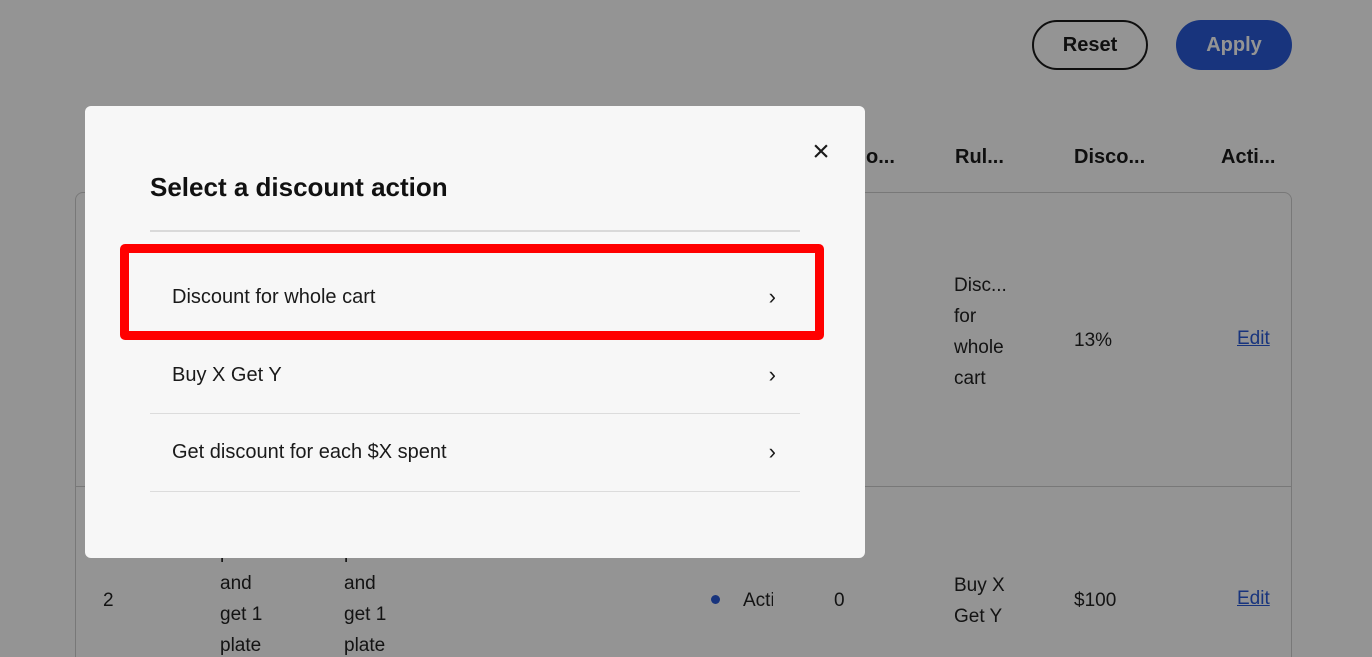 Image resolution: width=1372 pixels, height=657 pixels. Describe the element at coordinates (309, 451) in the screenshot. I see `option-label: Get discount for each $X spent` at that location.